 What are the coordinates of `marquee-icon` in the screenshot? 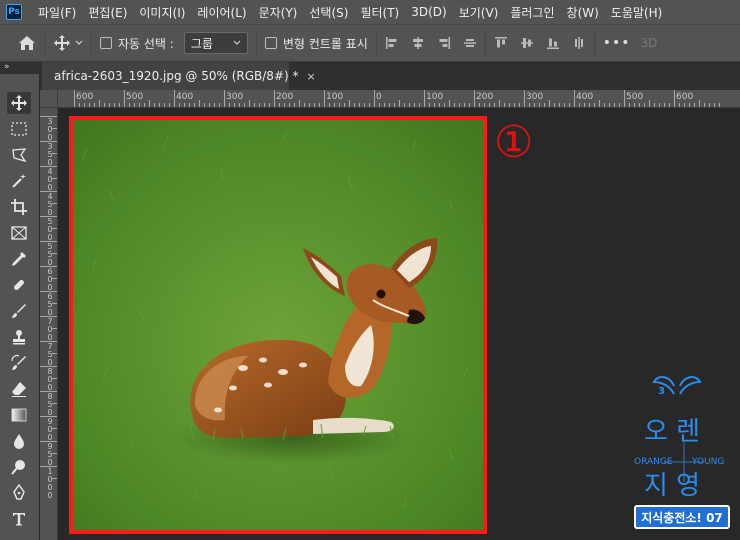 It's located at (19, 129).